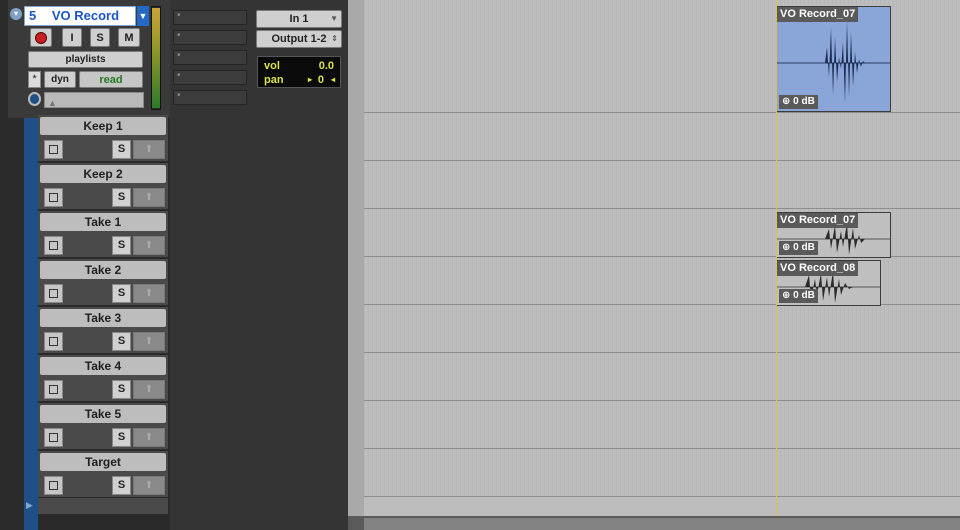 Image resolution: width=960 pixels, height=530 pixels. Describe the element at coordinates (210, 97) in the screenshot. I see `insert-slot-e` at that location.